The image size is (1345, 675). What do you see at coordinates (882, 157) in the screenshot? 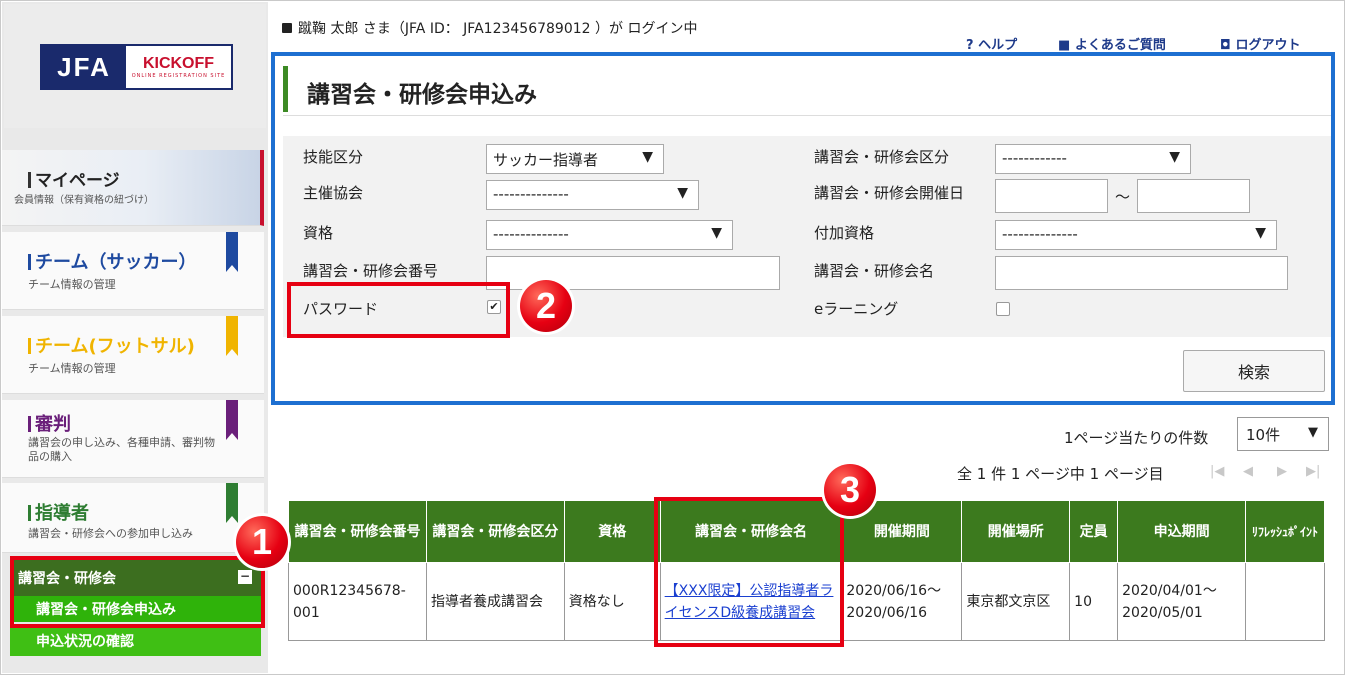
I see `label-course-type: 講習会・研修会区分` at bounding box center [882, 157].